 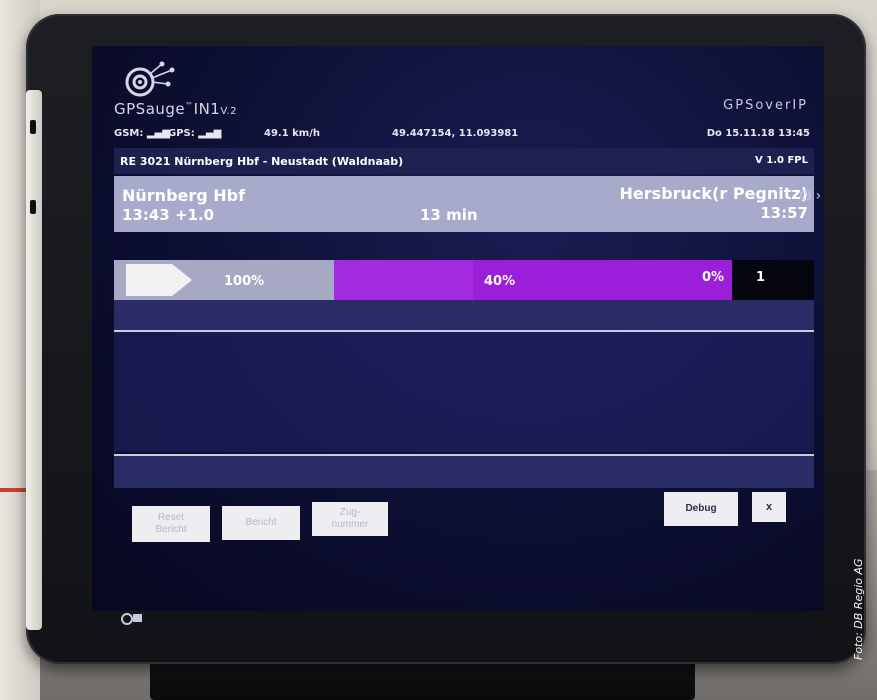 I want to click on progress-done-label: 100%, so click(x=244, y=281).